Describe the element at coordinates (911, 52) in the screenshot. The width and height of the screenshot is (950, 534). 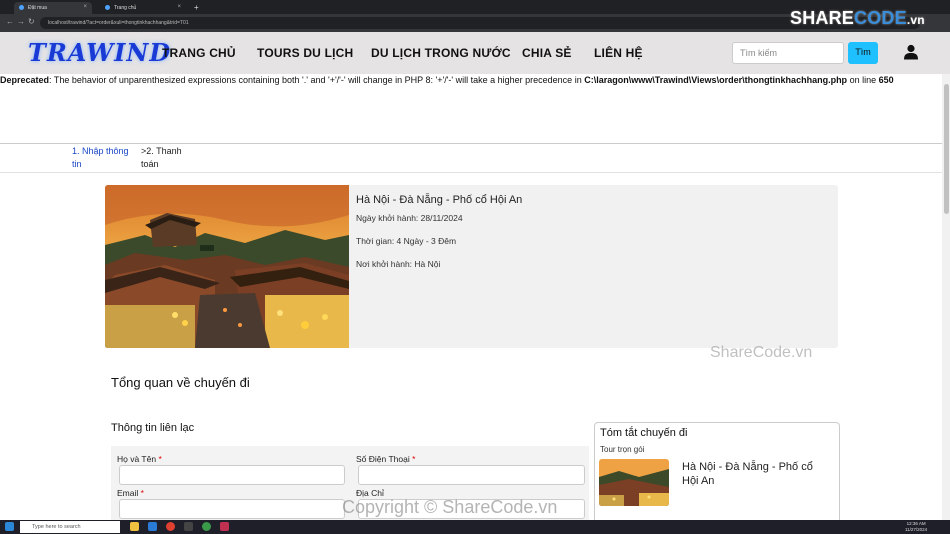
I see `user-icon` at that location.